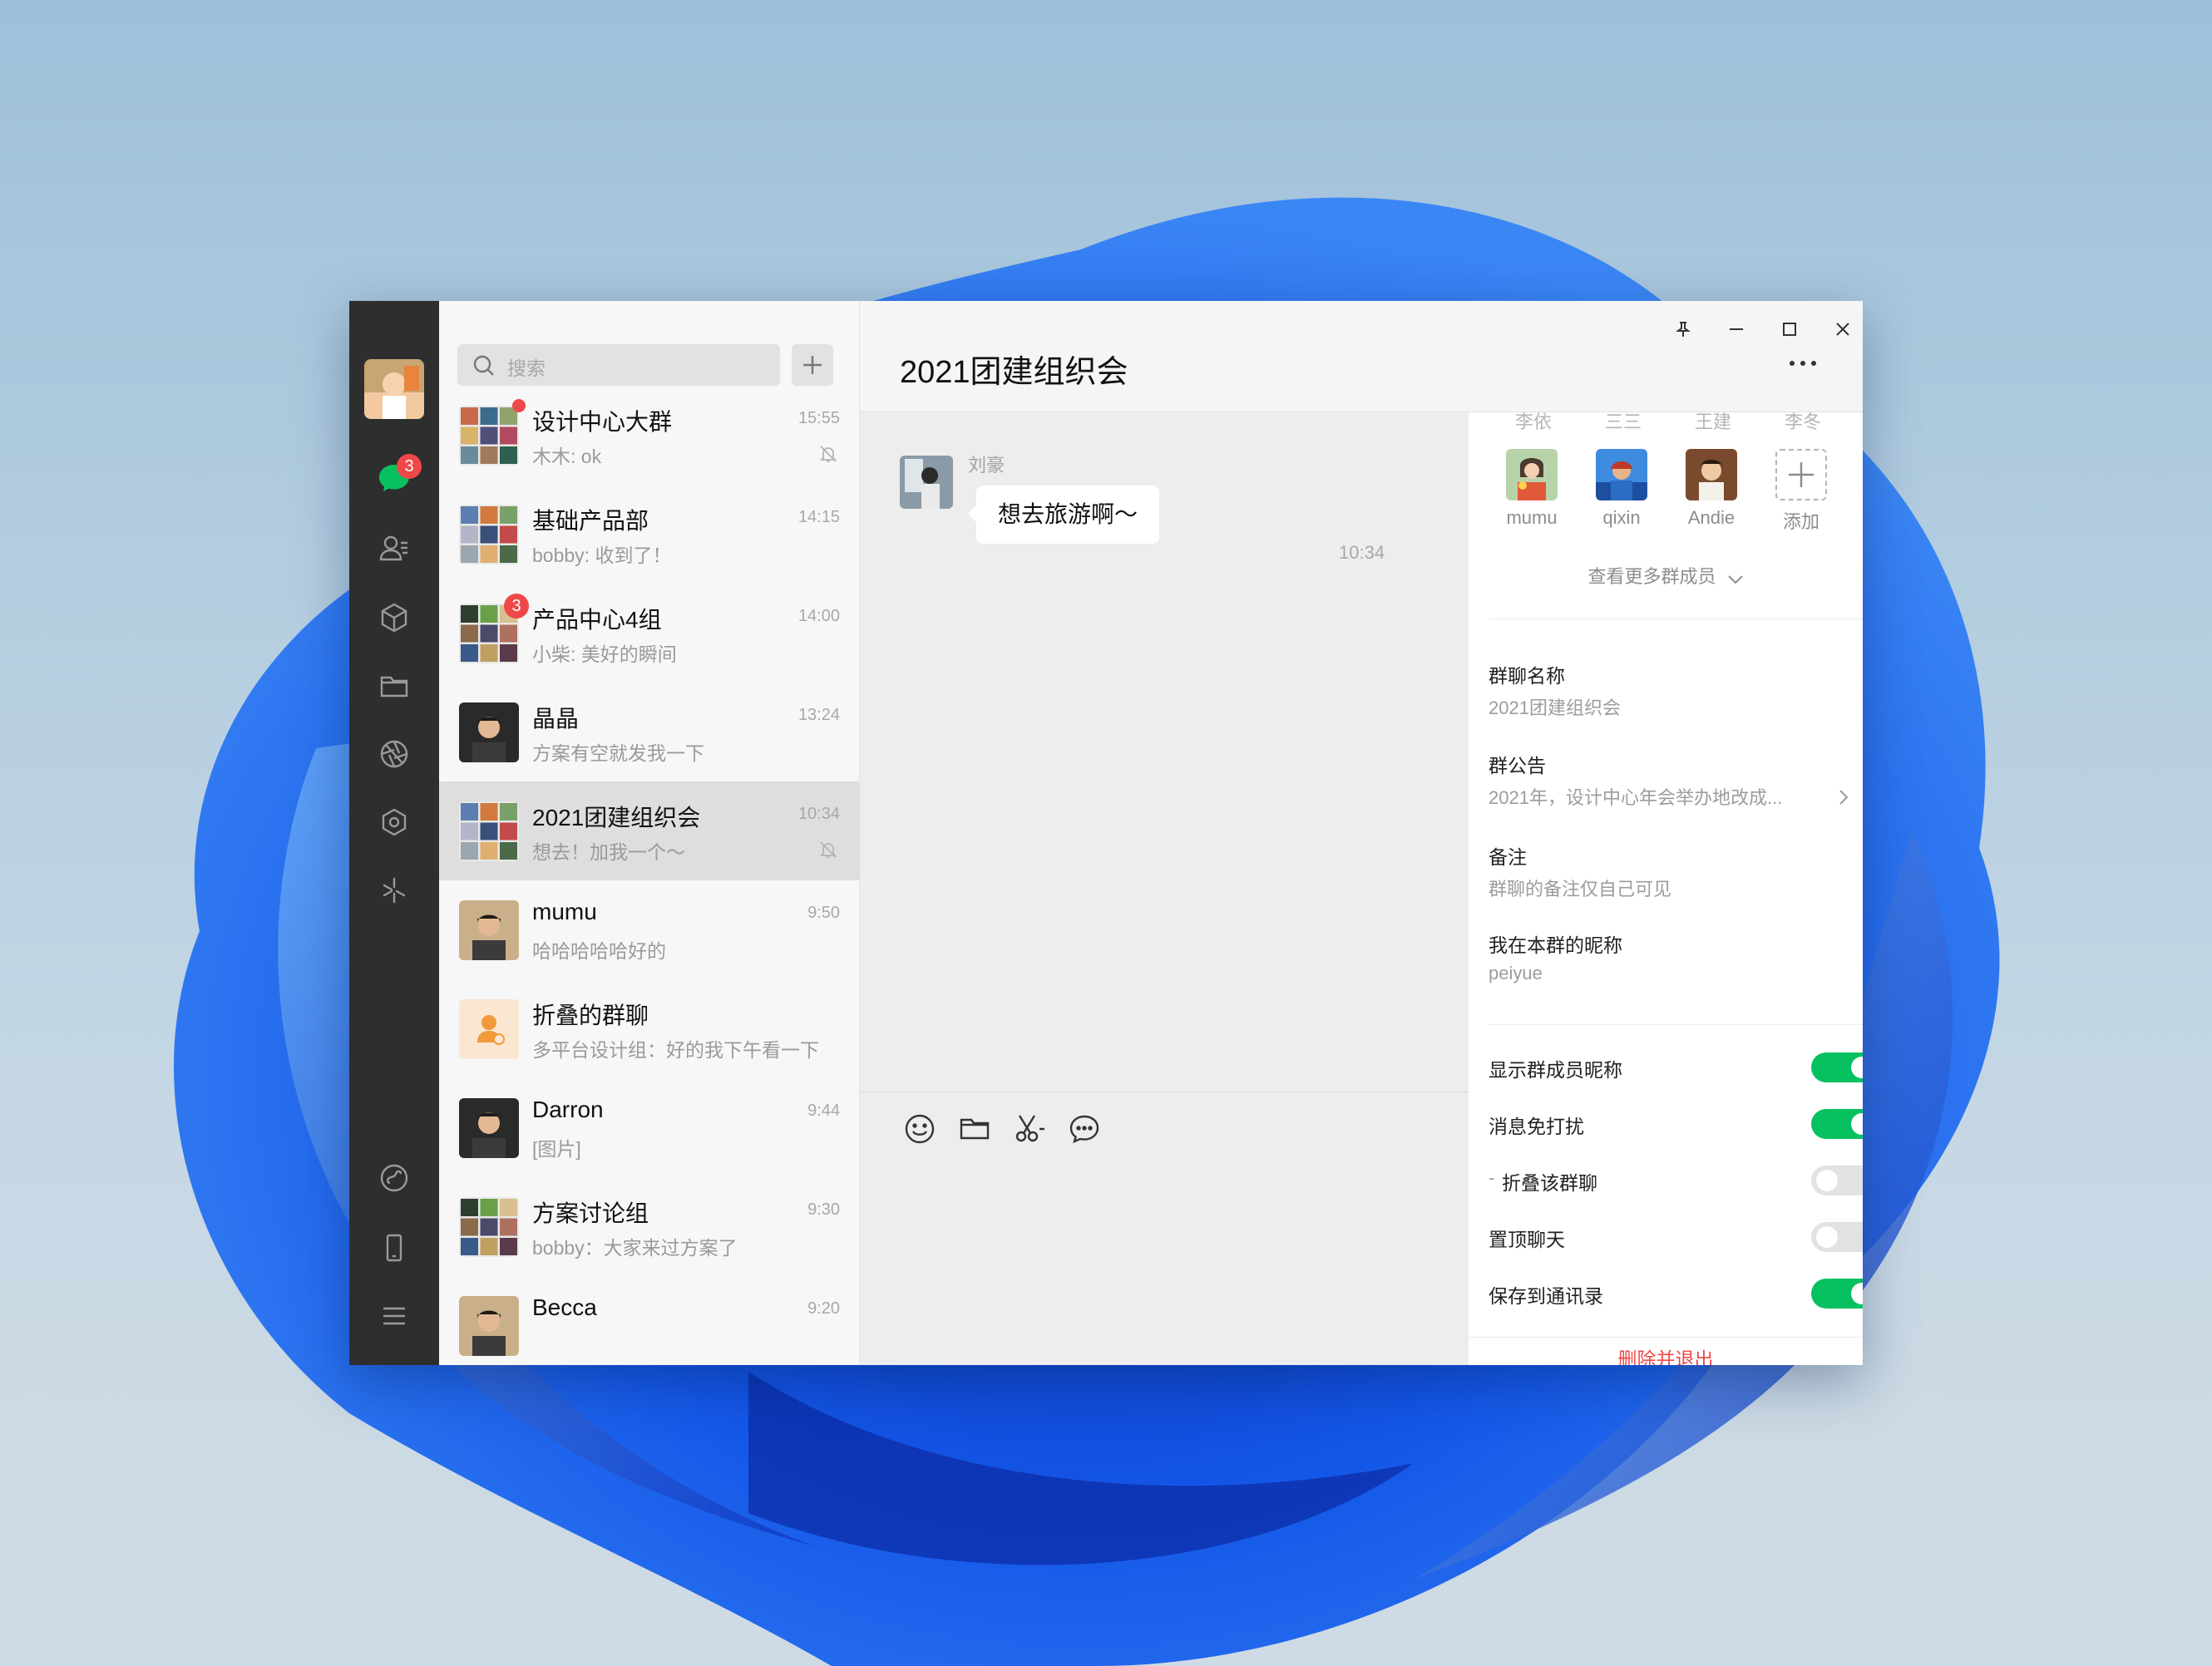 The width and height of the screenshot is (2212, 1666). What do you see at coordinates (618, 365) in the screenshot?
I see `search-input: 搜索` at bounding box center [618, 365].